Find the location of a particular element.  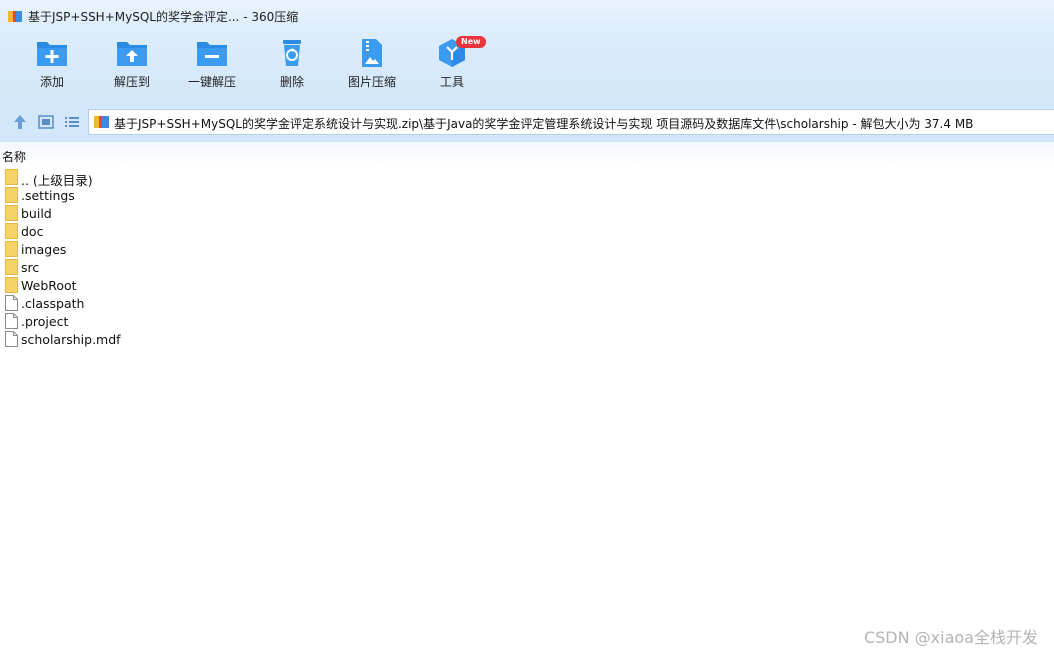

folder-extract-icon is located at coordinates (132, 54).